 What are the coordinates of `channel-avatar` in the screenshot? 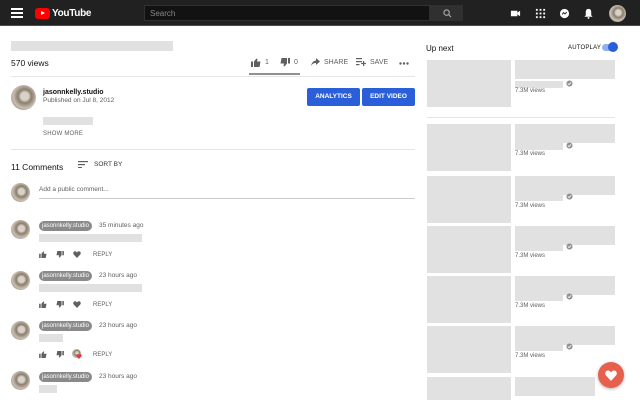 It's located at (23, 97).